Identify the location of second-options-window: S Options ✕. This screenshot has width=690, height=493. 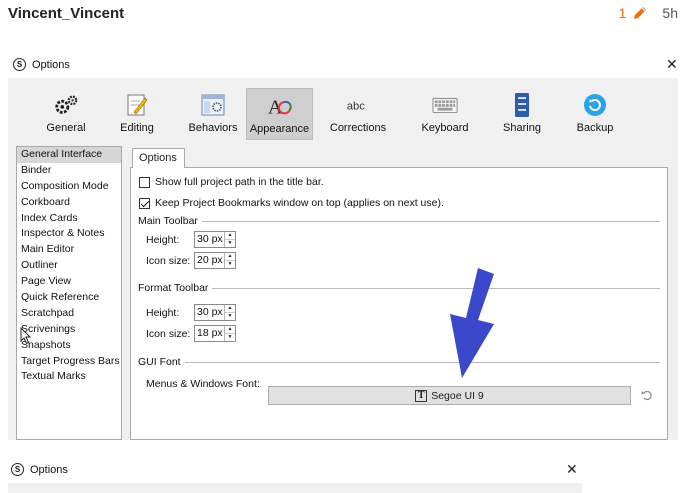
(291, 474).